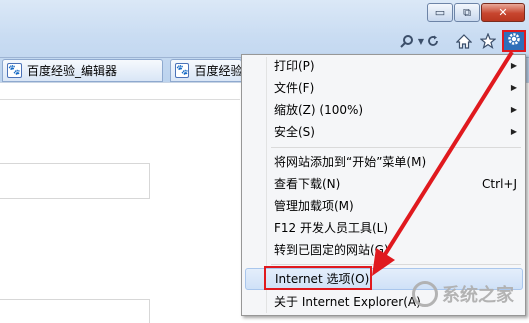  I want to click on gear-icon, so click(514, 41).